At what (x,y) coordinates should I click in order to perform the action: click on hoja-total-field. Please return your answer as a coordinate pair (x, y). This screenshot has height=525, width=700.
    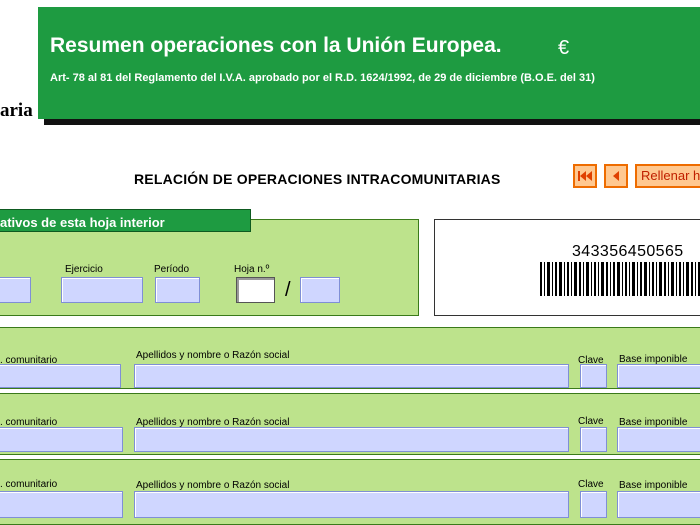
    Looking at the image, I should click on (320, 290).